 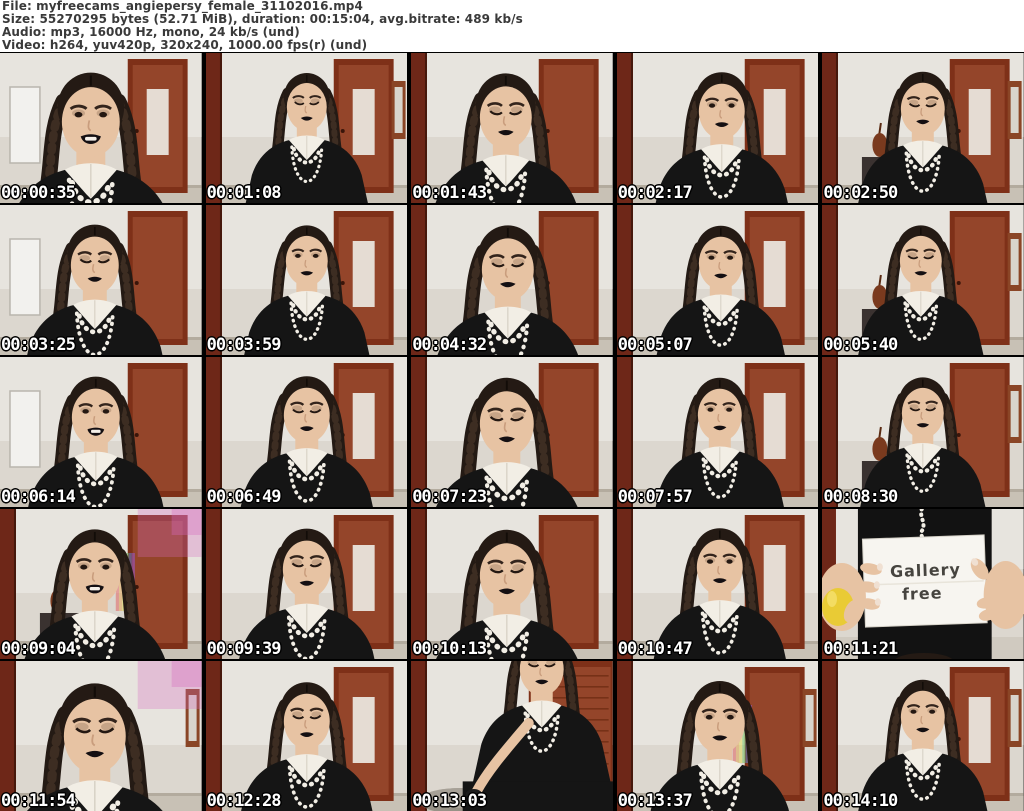 I want to click on video-thumbnail: 00:05:07, so click(x=717, y=280).